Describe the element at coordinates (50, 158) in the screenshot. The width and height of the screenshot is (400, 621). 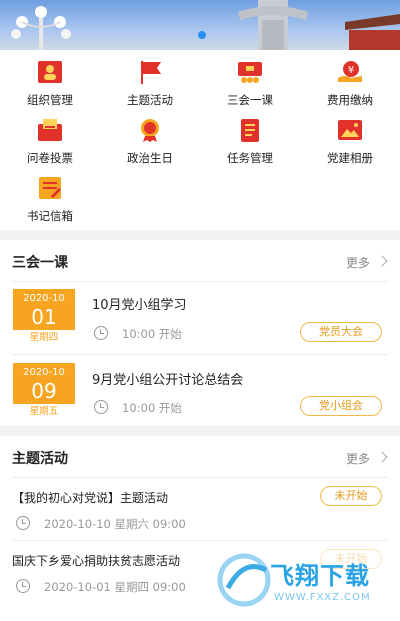
I see `grid-item-label: 问卷投票` at that location.